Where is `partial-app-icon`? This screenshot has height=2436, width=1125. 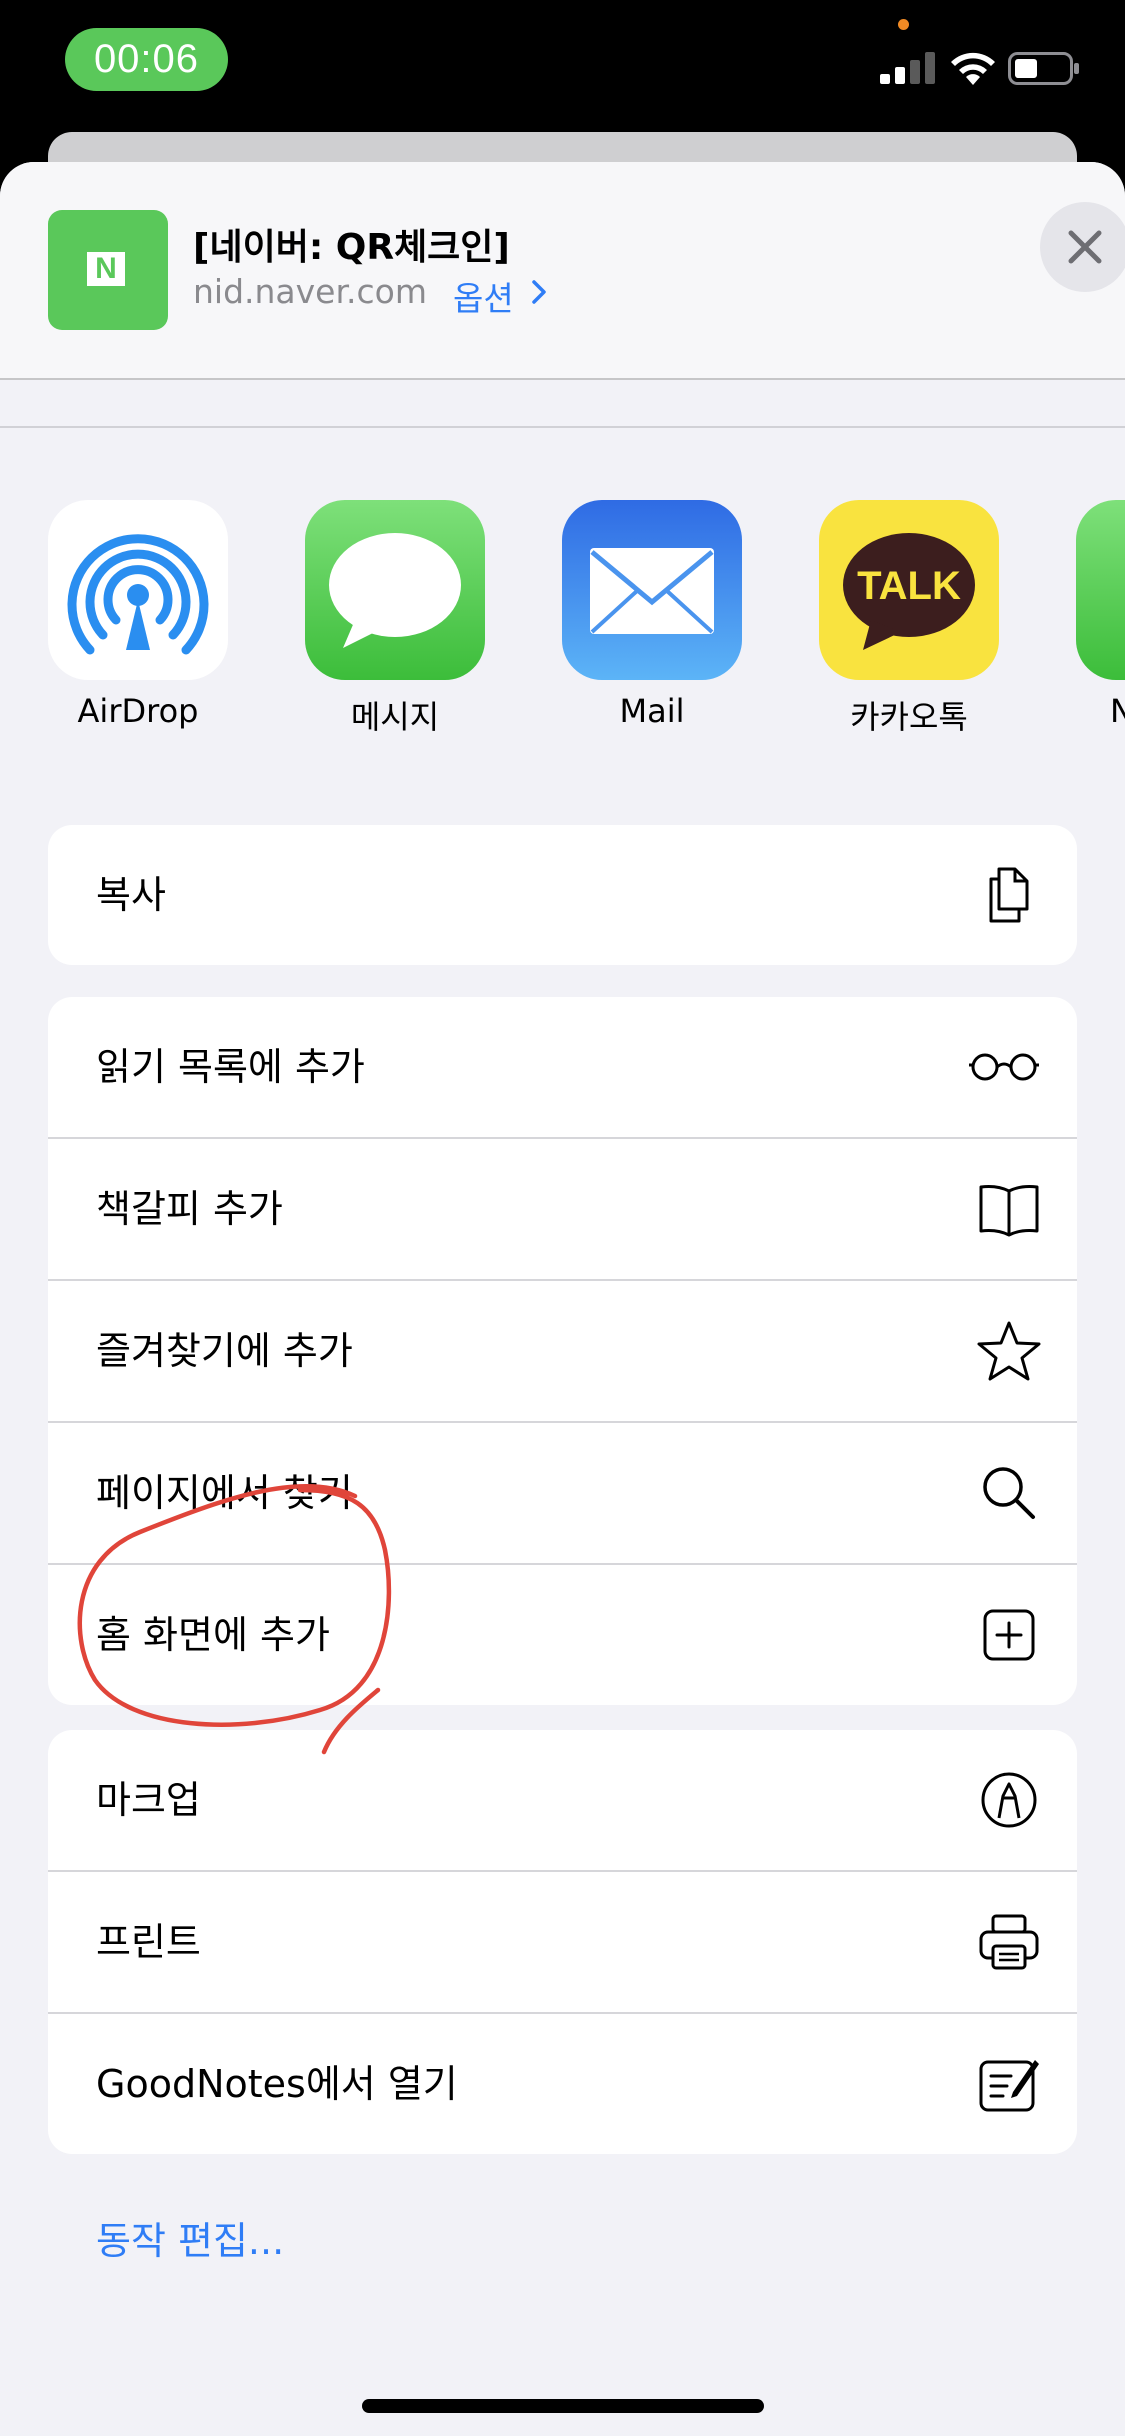 partial-app-icon is located at coordinates (1100, 590).